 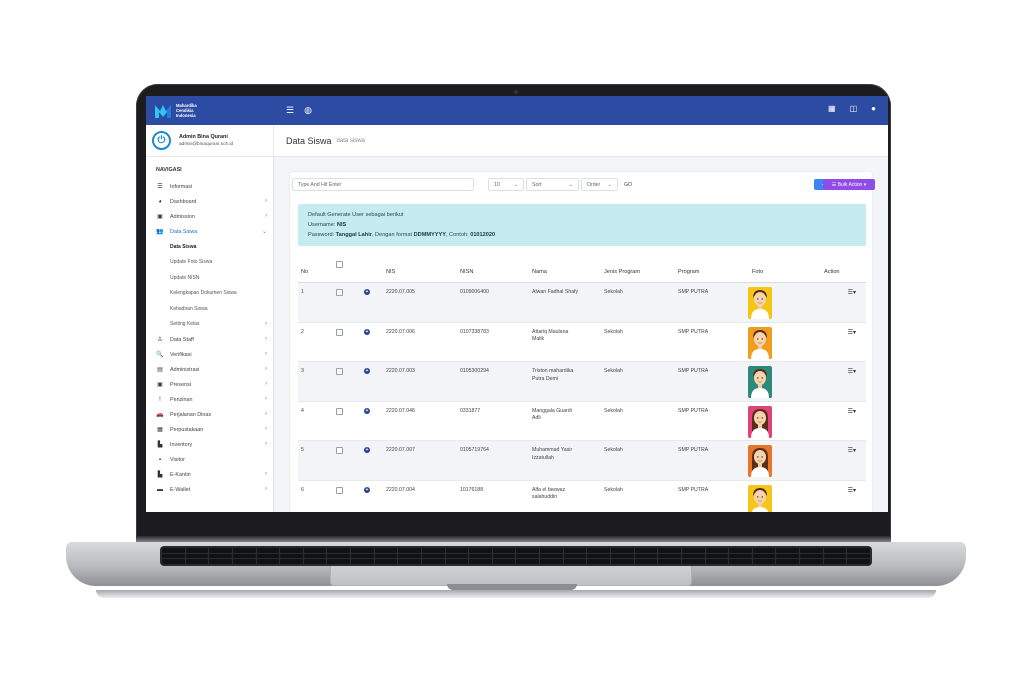 I want to click on cell-program: SMP PUTRA, so click(x=693, y=292).